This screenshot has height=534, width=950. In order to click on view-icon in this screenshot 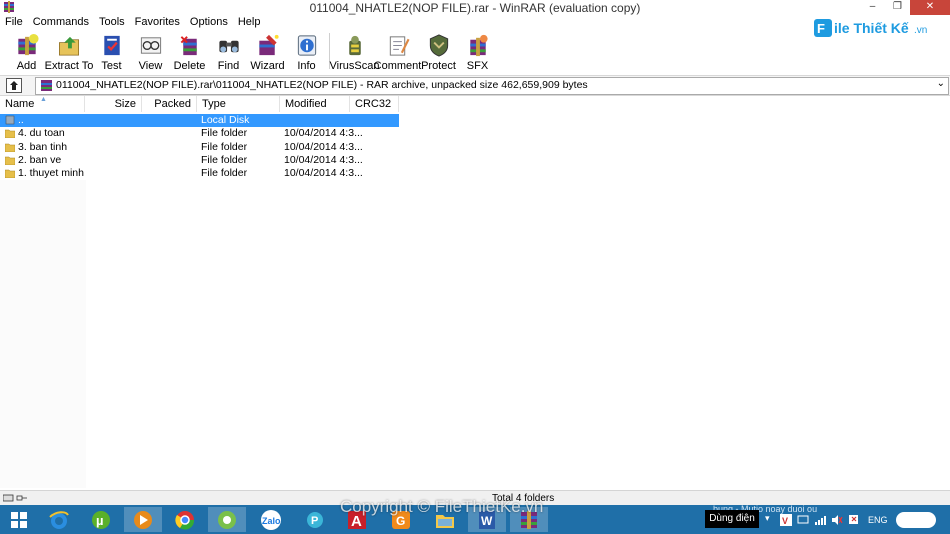, I will do `click(150, 45)`.